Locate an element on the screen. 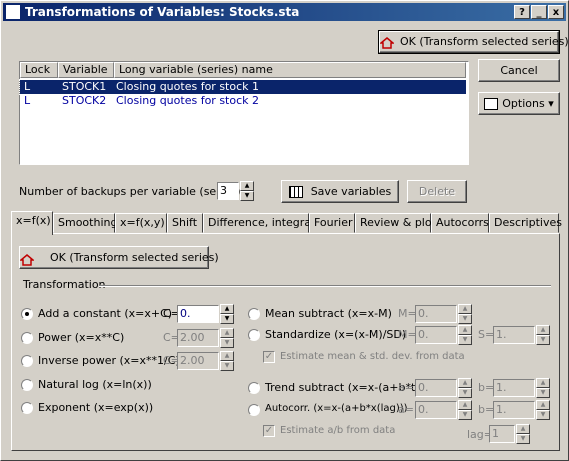 Image resolution: width=569 pixels, height=461 pixels. checkbox-estimate-ab: ✓ is located at coordinates (269, 431).